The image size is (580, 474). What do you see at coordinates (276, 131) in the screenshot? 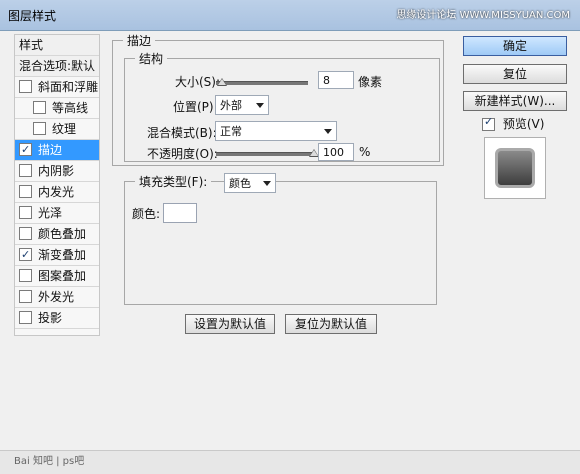
I see `blend-mode-select: 正常` at bounding box center [276, 131].